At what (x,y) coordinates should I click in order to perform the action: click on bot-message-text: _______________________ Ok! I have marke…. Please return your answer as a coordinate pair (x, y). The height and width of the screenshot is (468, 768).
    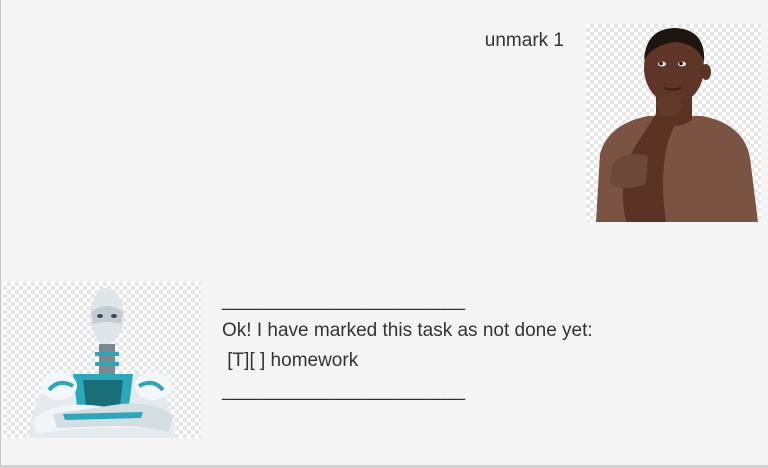
    Looking at the image, I should click on (407, 346).